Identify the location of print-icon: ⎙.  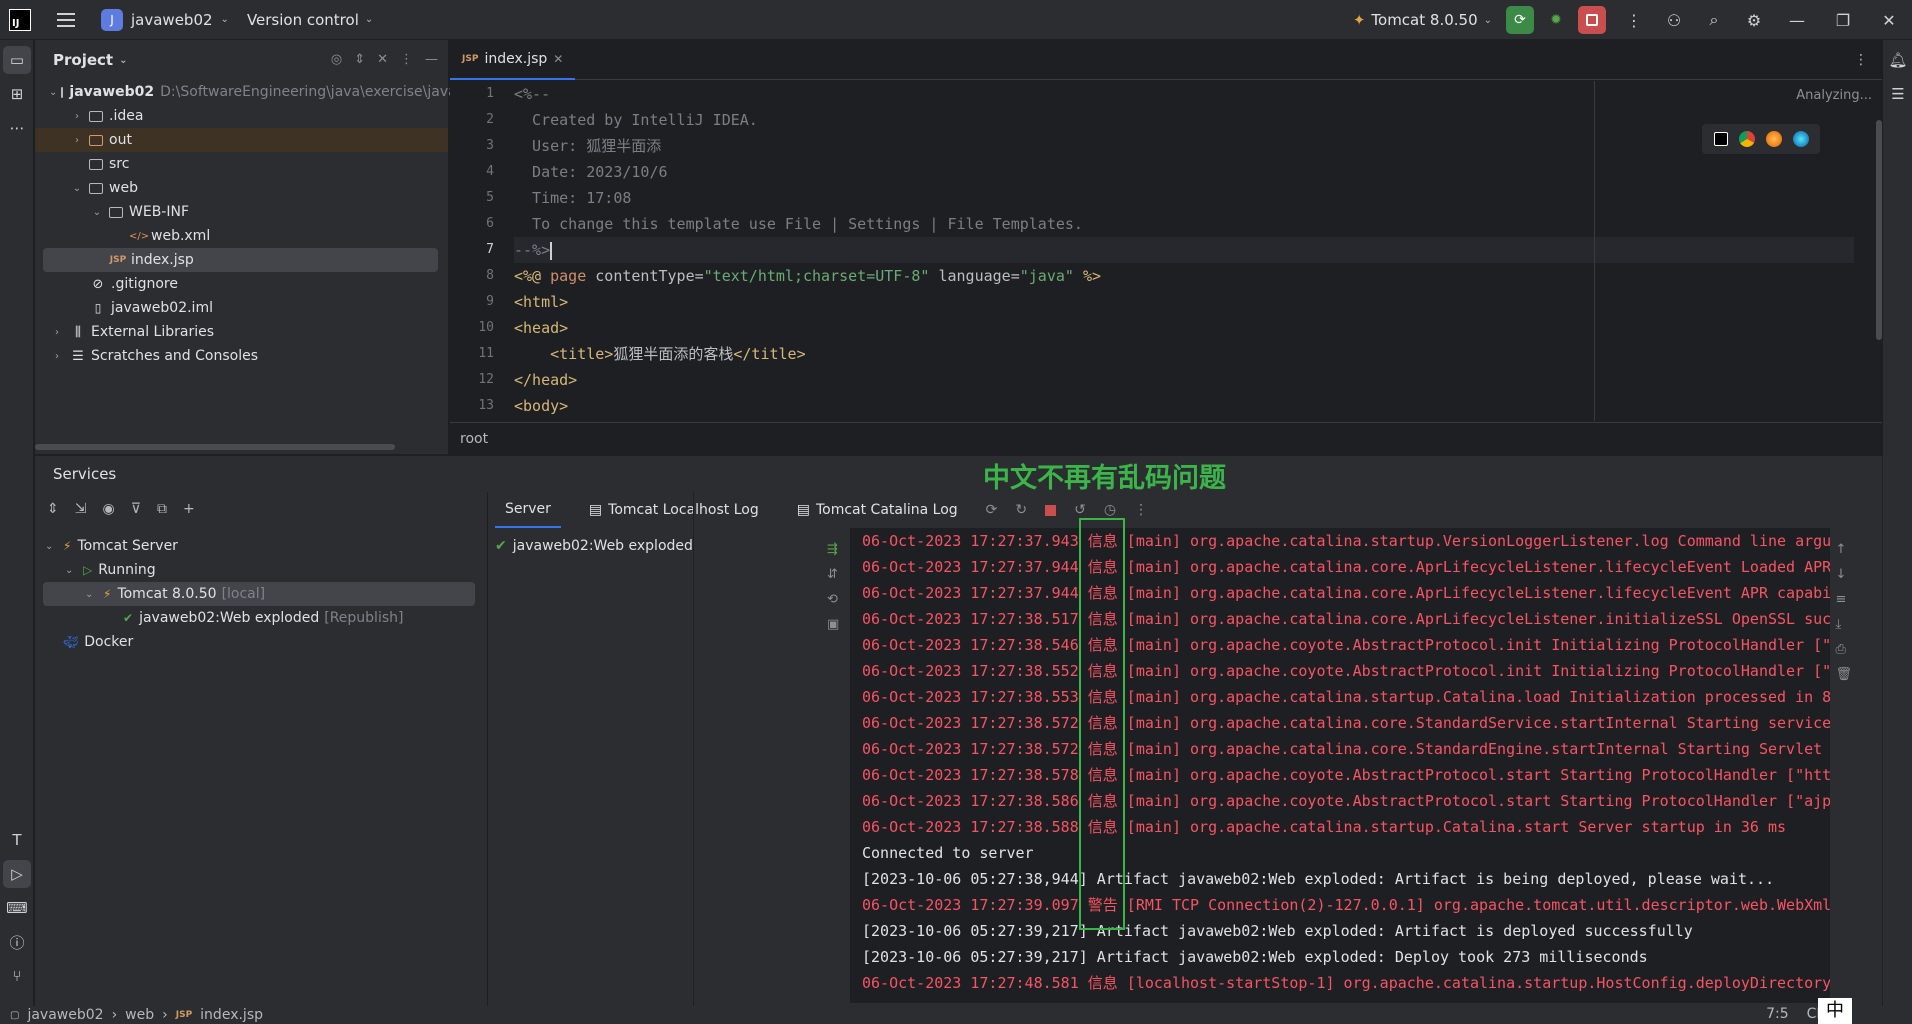
(1843, 649).